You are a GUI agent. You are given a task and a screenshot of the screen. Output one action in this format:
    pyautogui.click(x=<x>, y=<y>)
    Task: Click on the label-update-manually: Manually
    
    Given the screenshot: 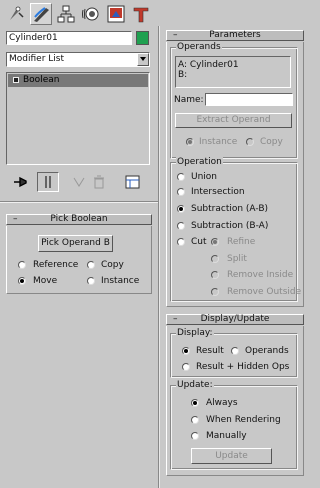 What is the action you would take?
    pyautogui.click(x=226, y=436)
    